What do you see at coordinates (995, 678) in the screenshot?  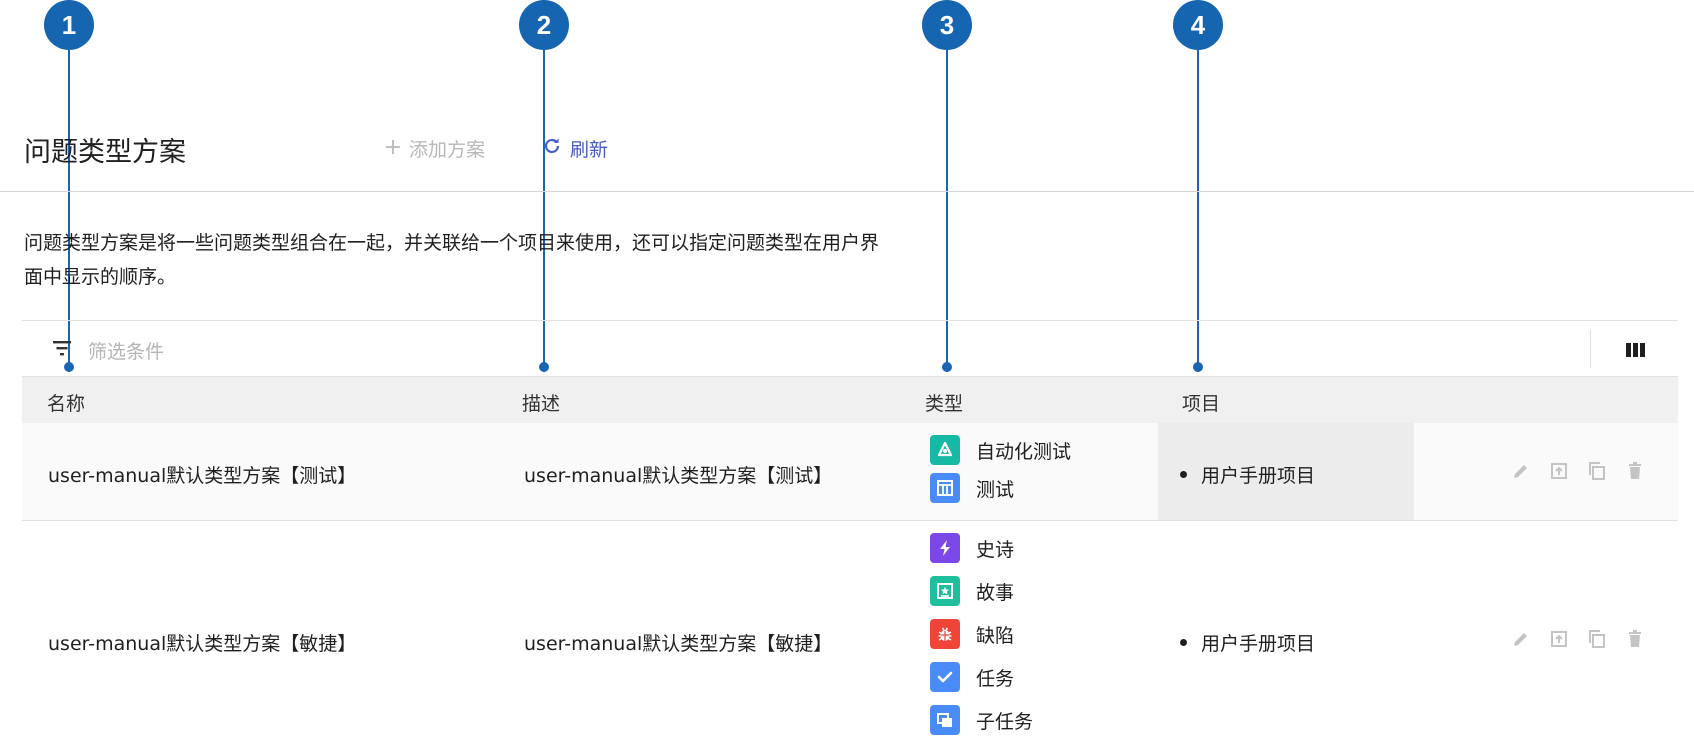 I see `type-label: 任务` at bounding box center [995, 678].